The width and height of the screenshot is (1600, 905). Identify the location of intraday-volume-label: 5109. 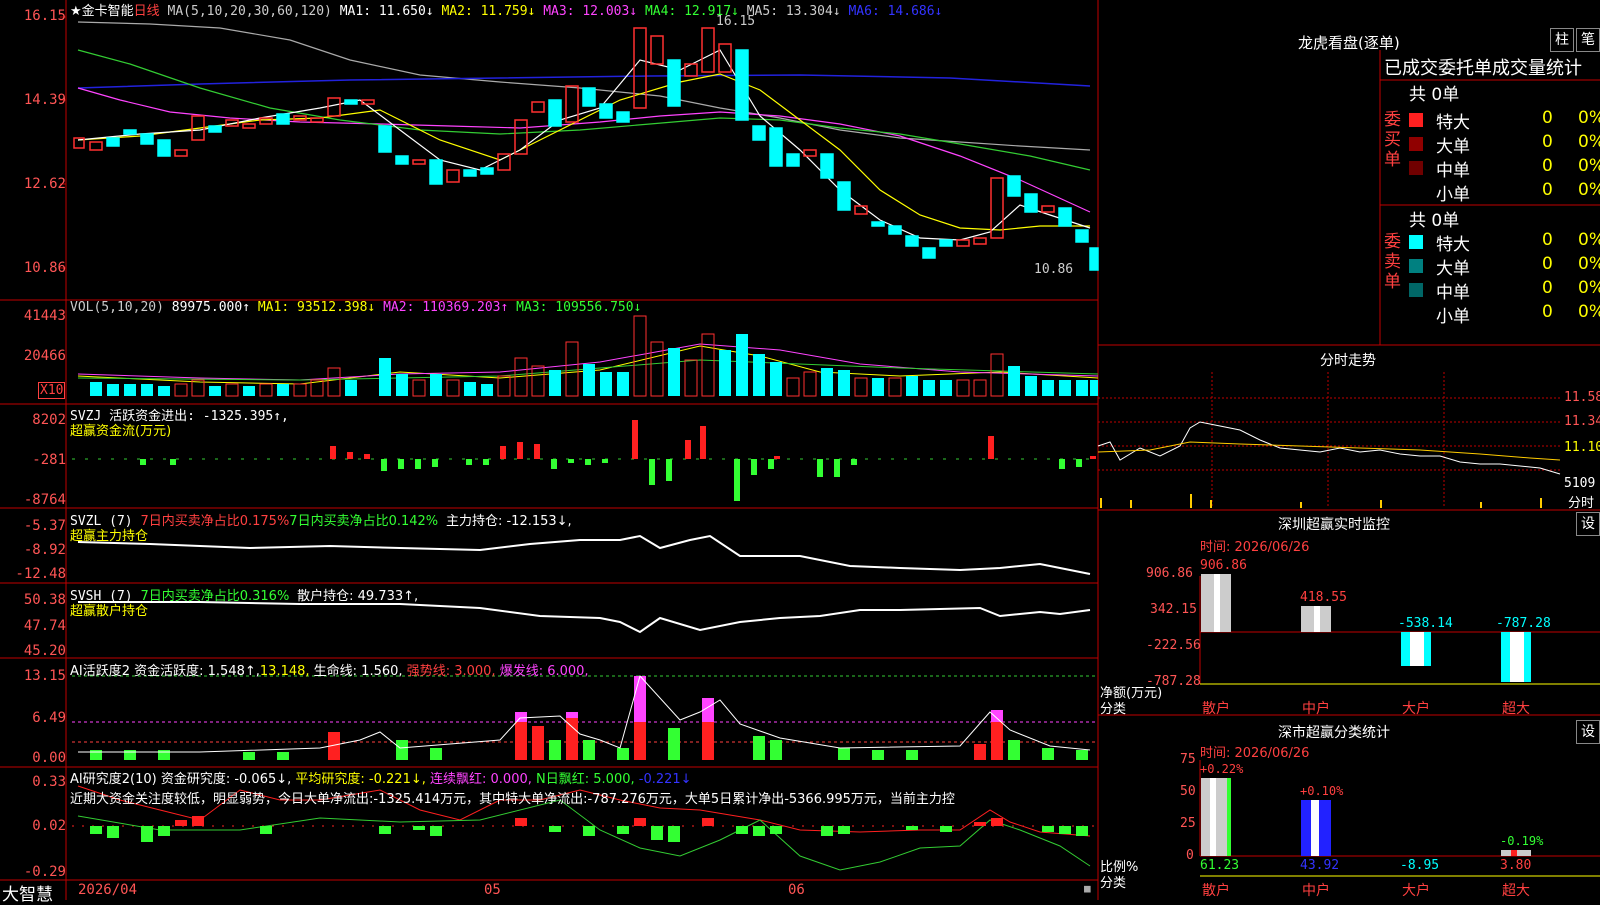
(1580, 483).